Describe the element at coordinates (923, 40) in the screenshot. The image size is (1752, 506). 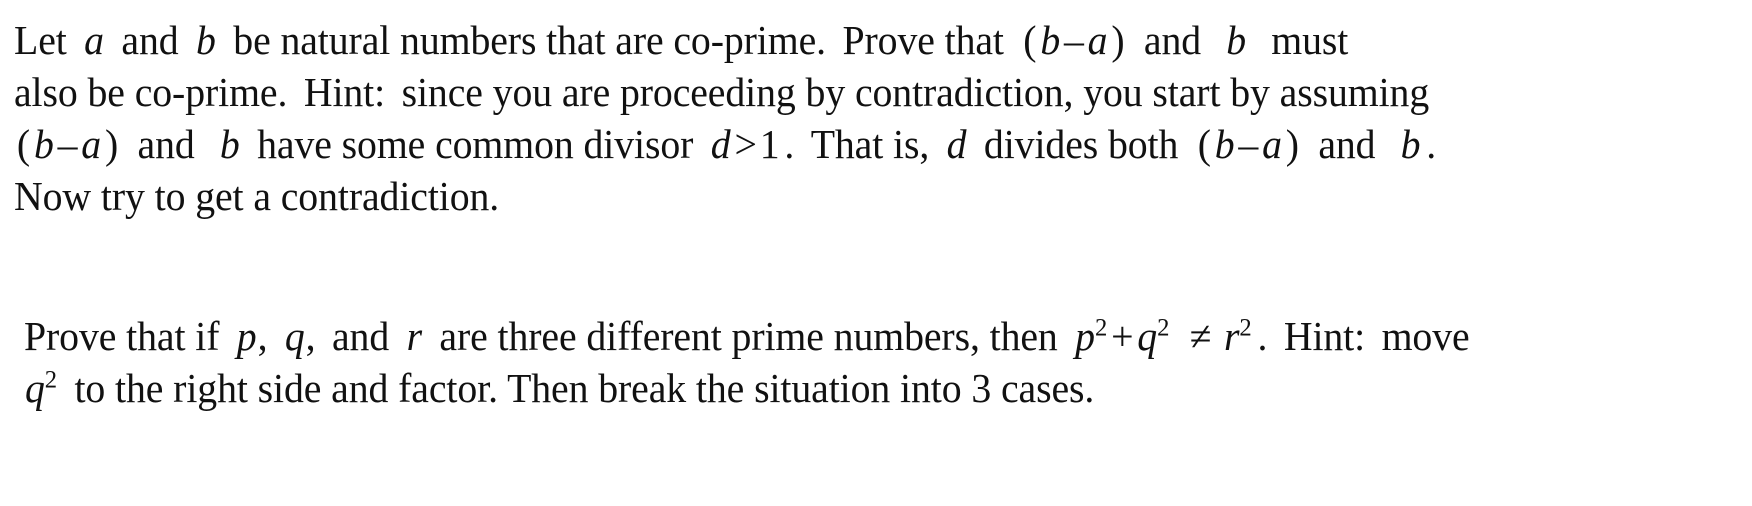
I see `text-run: Prove that` at that location.